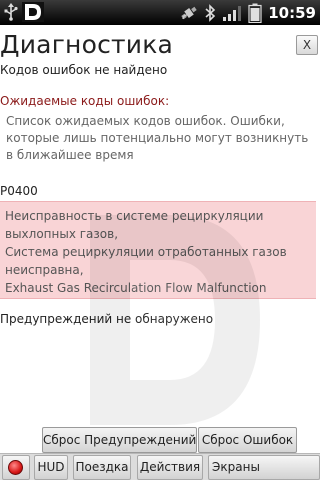 The height and width of the screenshot is (480, 320). Describe the element at coordinates (19, 191) in the screenshot. I see `error-code: P0400` at that location.